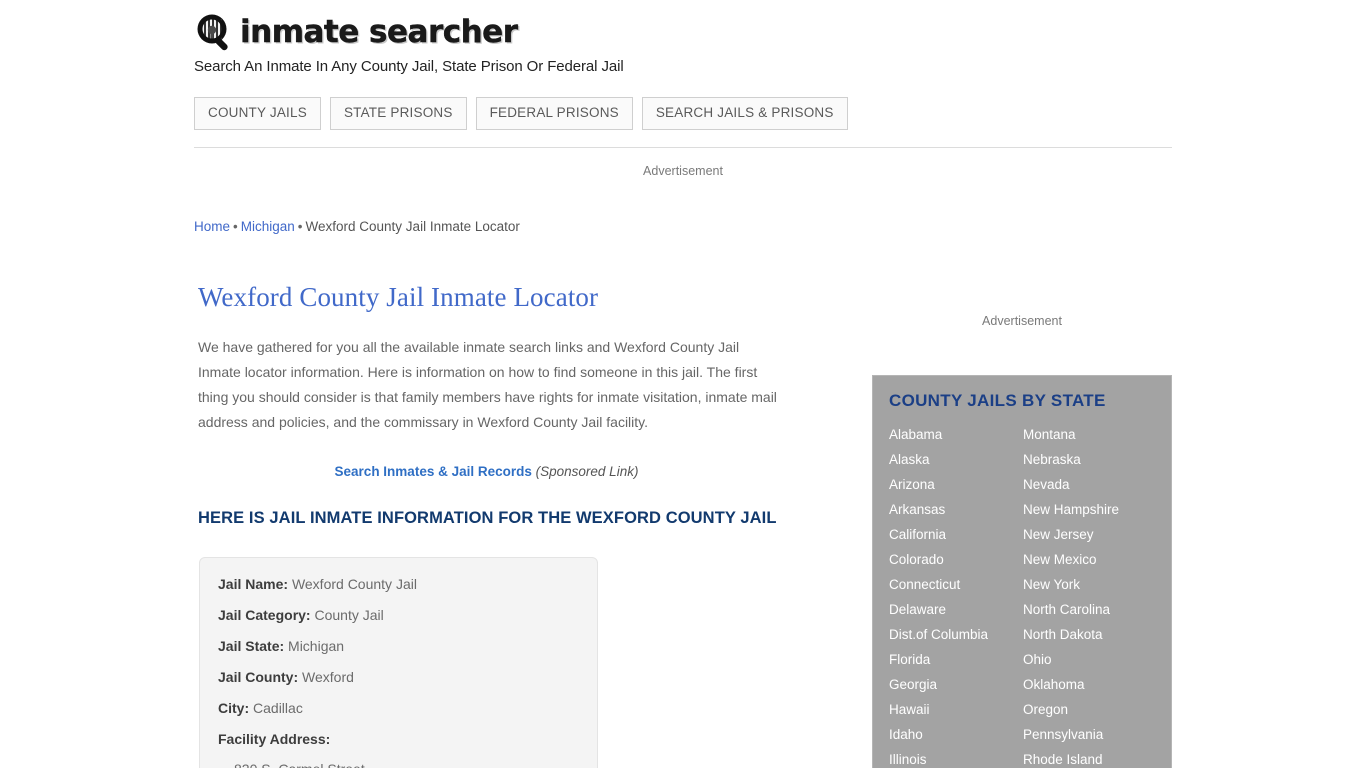  I want to click on header-divider, so click(683, 147).